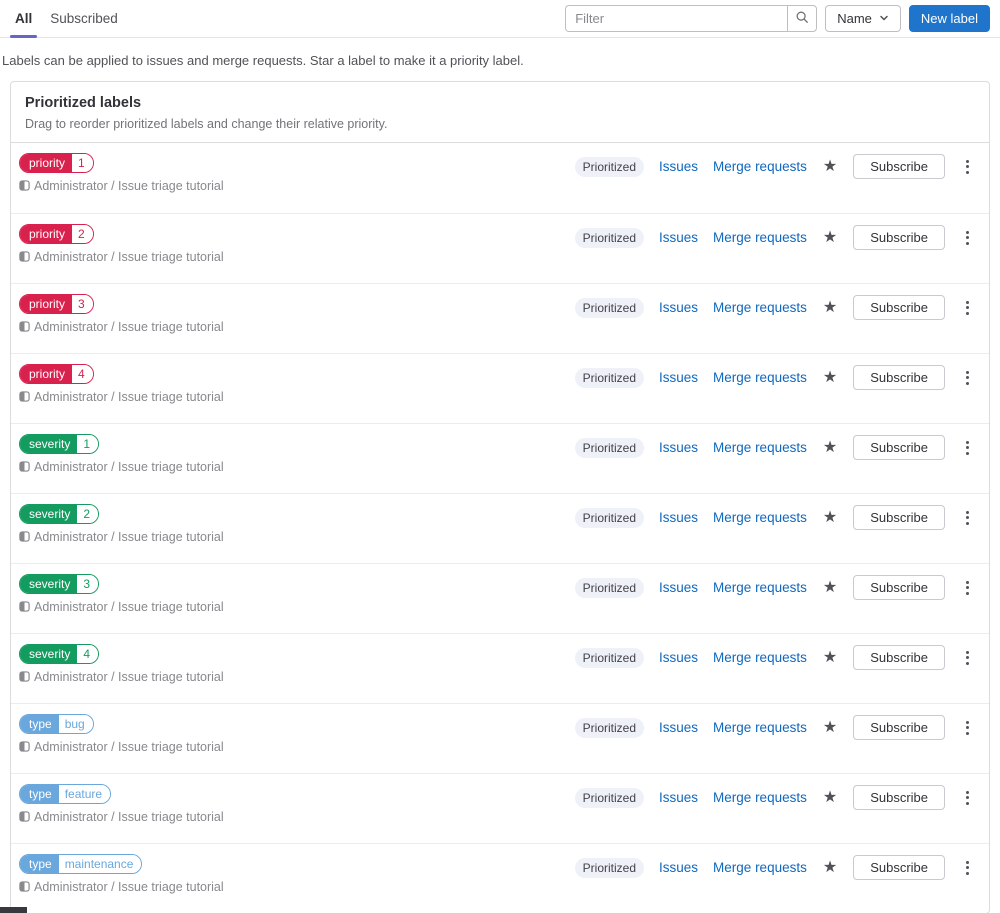  I want to click on scoped-label: priority 2, so click(56, 234).